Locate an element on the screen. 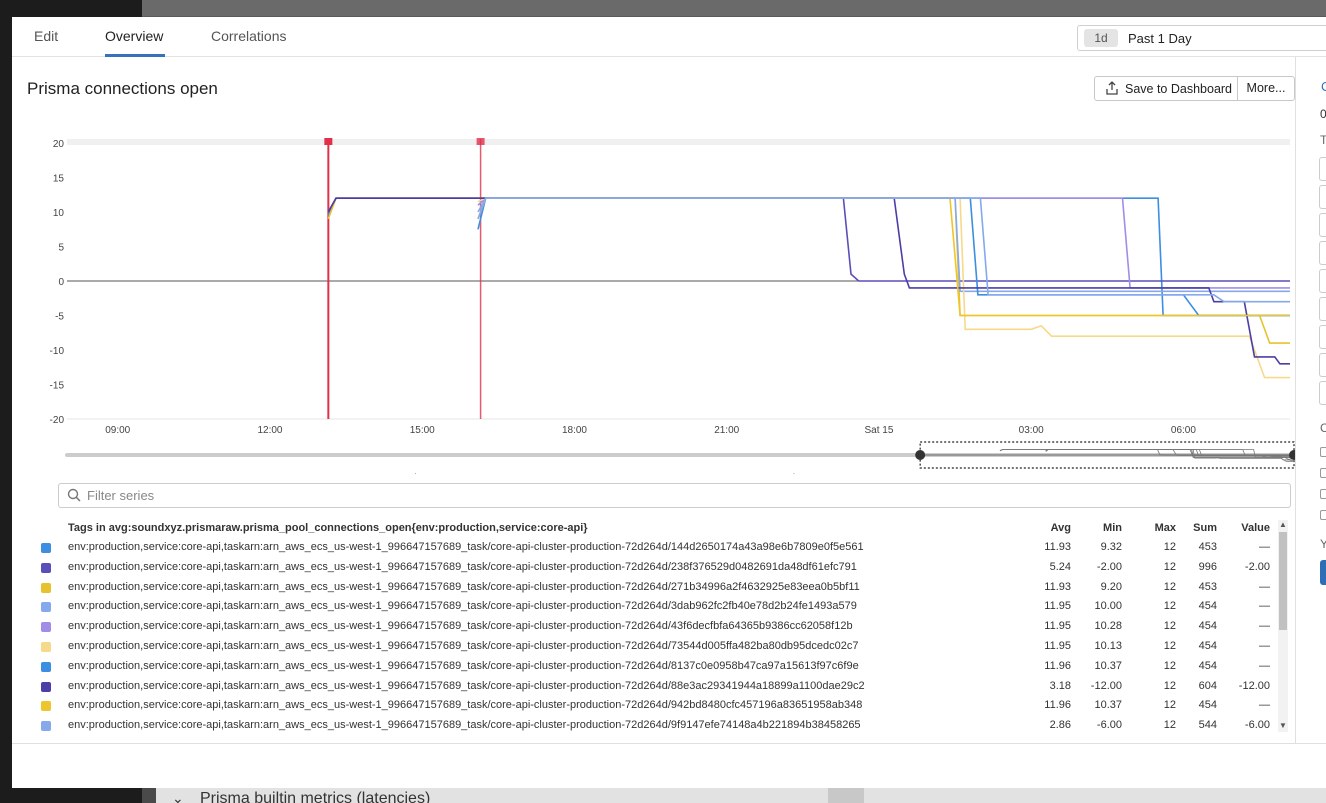  y-tick-label: 15 is located at coordinates (59, 179).